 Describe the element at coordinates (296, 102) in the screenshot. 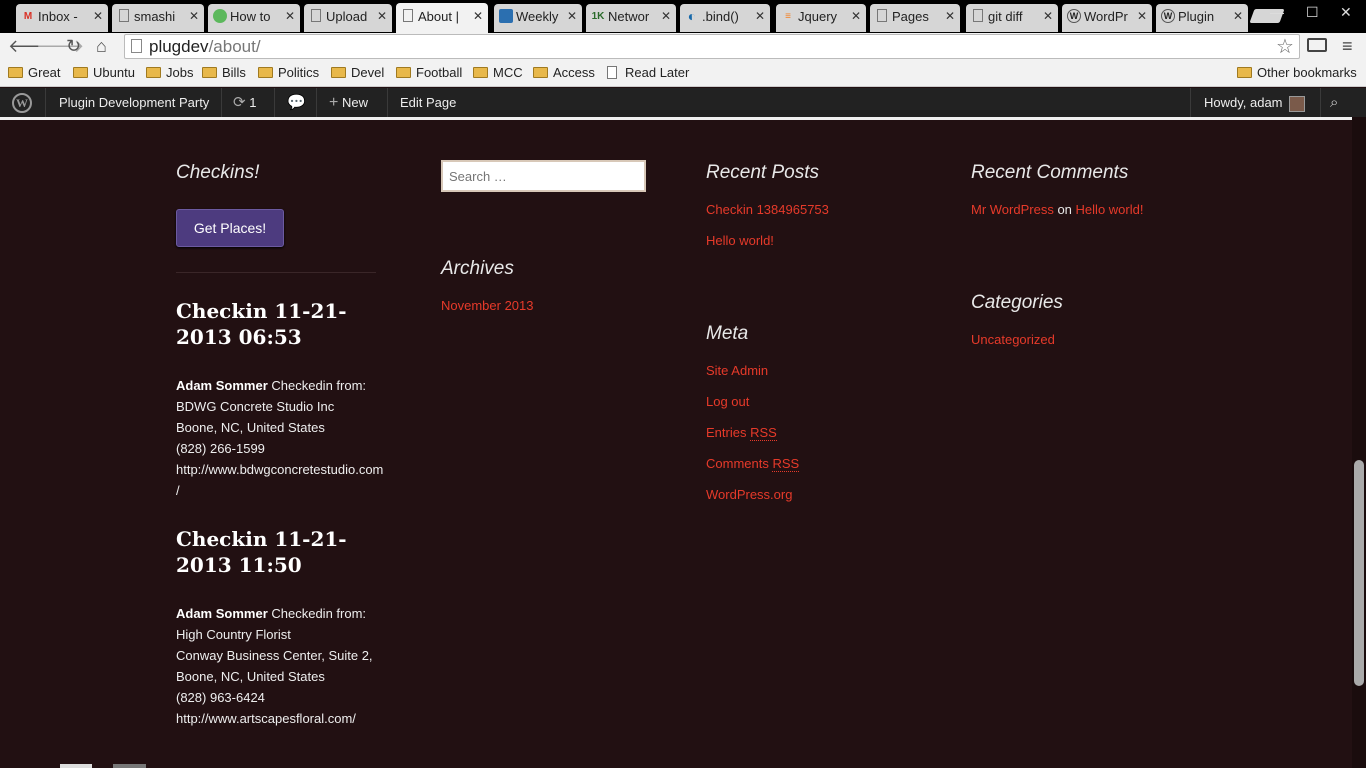

I see `comment-icon: 💬` at that location.